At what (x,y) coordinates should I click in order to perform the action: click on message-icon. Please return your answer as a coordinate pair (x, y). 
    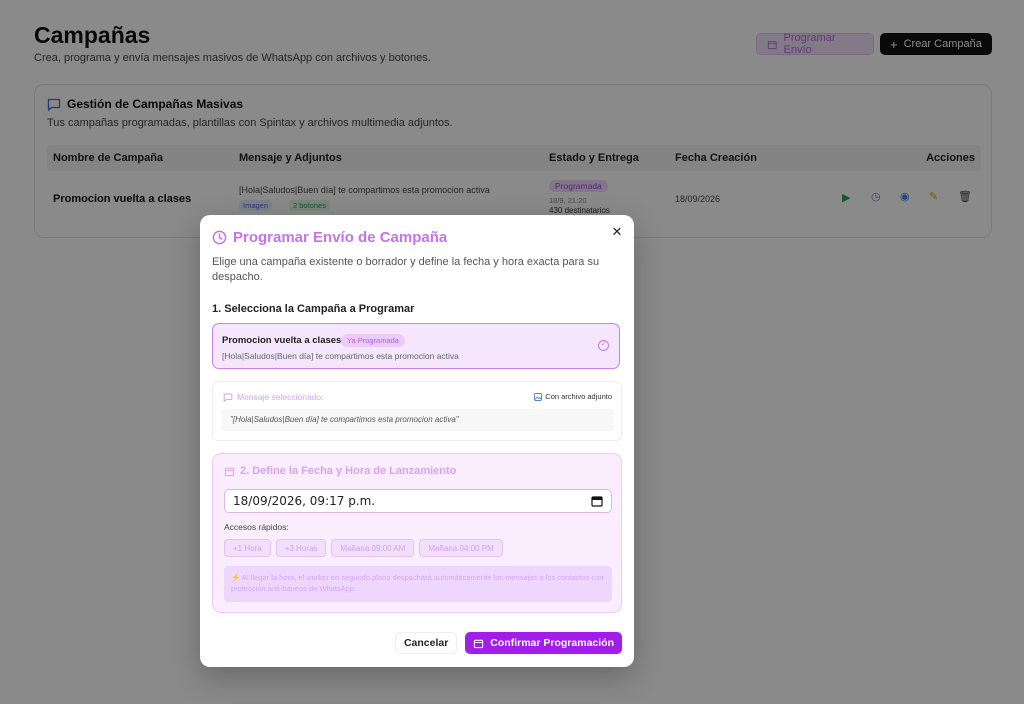
    Looking at the image, I should click on (228, 397).